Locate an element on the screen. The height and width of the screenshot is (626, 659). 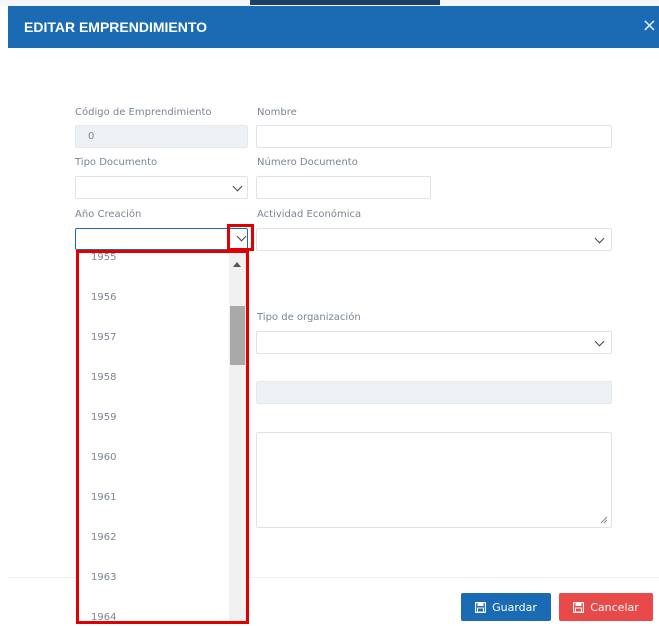
save-button: Guardar is located at coordinates (506, 607).